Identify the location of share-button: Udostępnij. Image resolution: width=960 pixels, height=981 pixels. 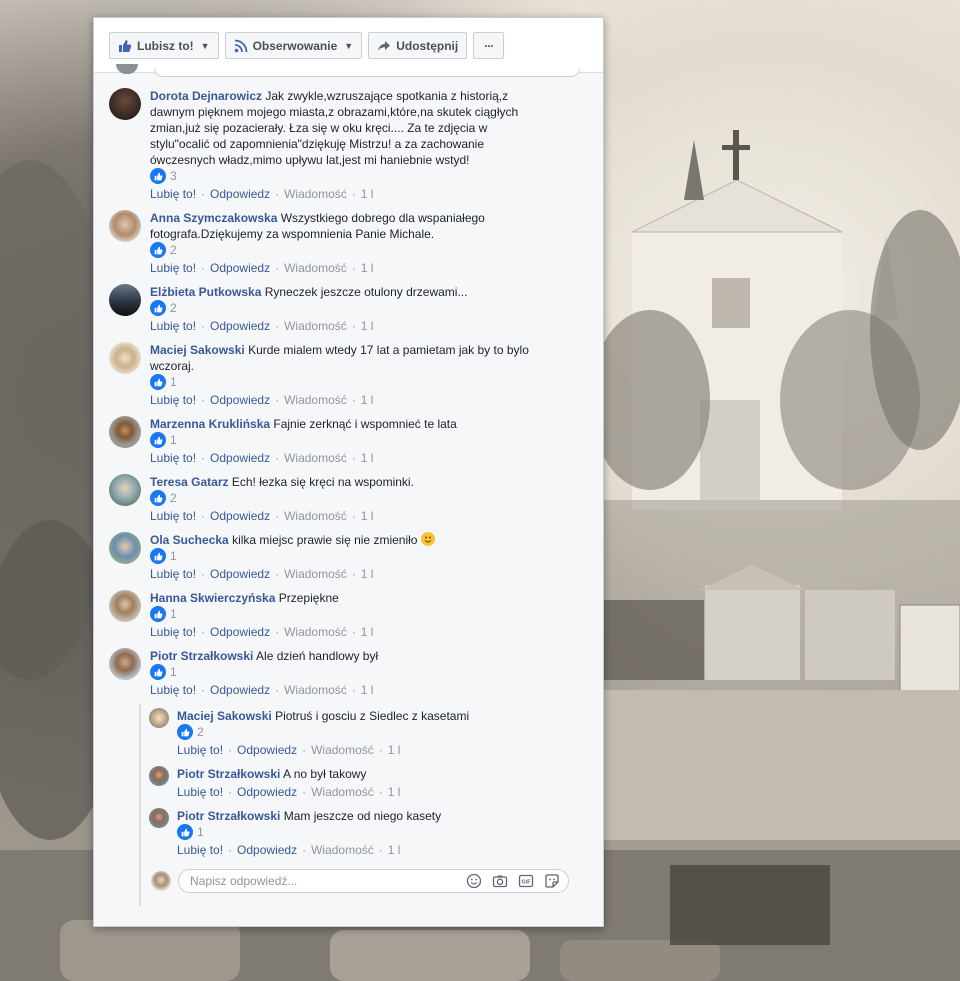
(418, 45).